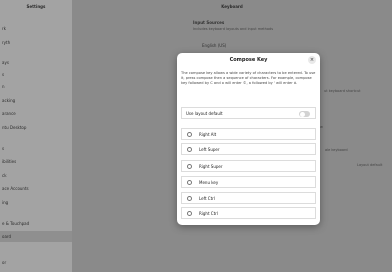 The height and width of the screenshot is (272, 392). Describe the element at coordinates (248, 182) in the screenshot. I see `option-row: Menu key` at that location.